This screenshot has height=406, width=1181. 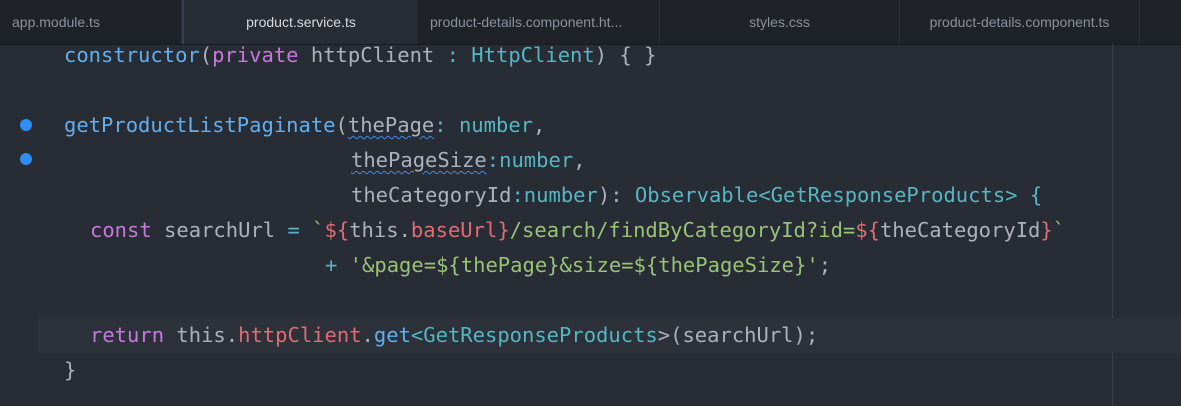 What do you see at coordinates (255, 55) in the screenshot?
I see `token-keyword: private` at bounding box center [255, 55].